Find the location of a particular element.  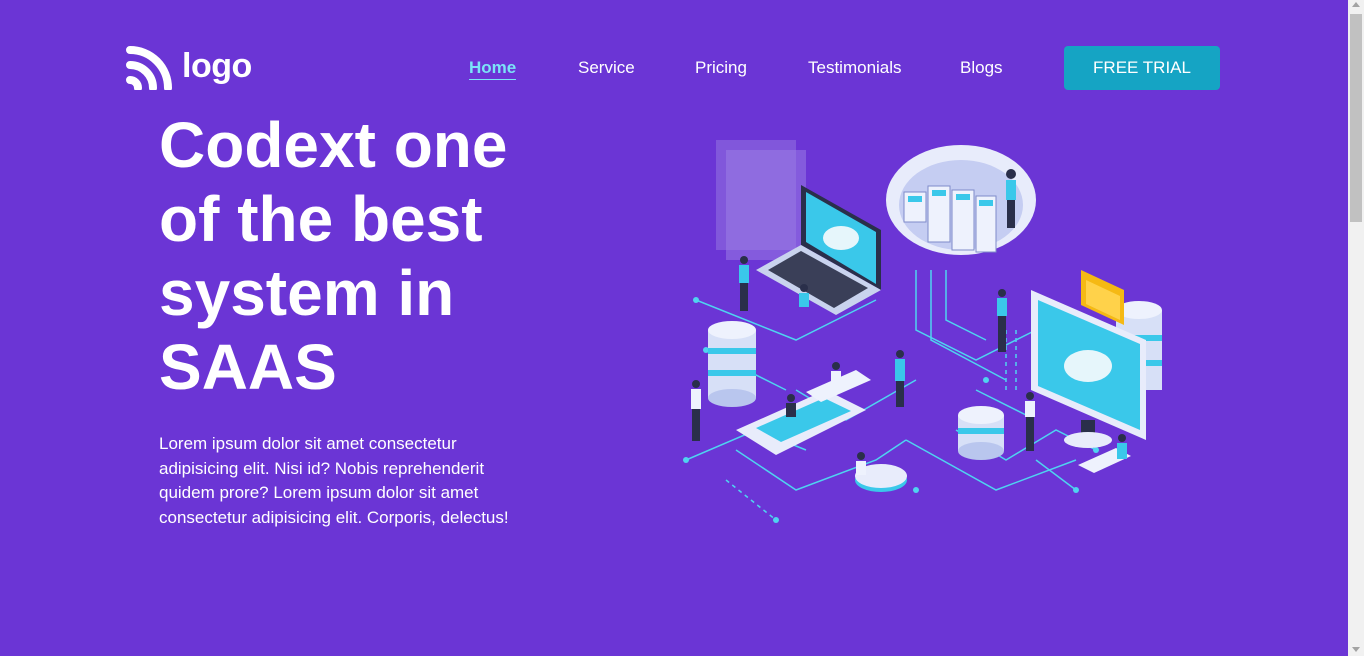

nav-service: Service is located at coordinates (606, 68).